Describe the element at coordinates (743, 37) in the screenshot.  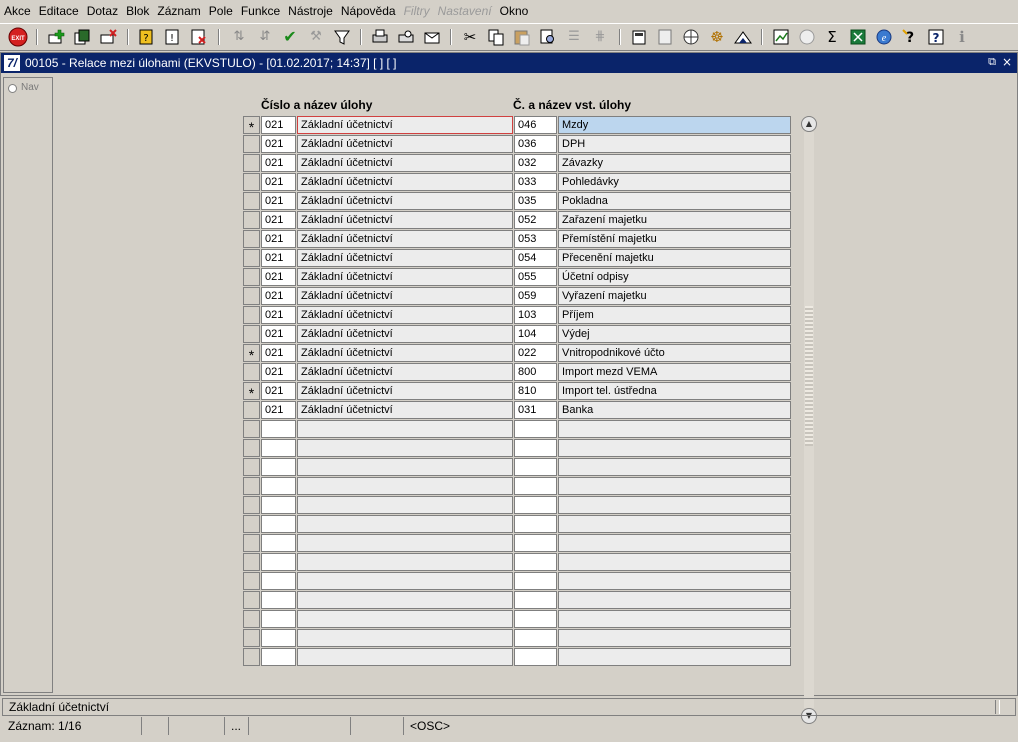
I see `triangle-button` at that location.